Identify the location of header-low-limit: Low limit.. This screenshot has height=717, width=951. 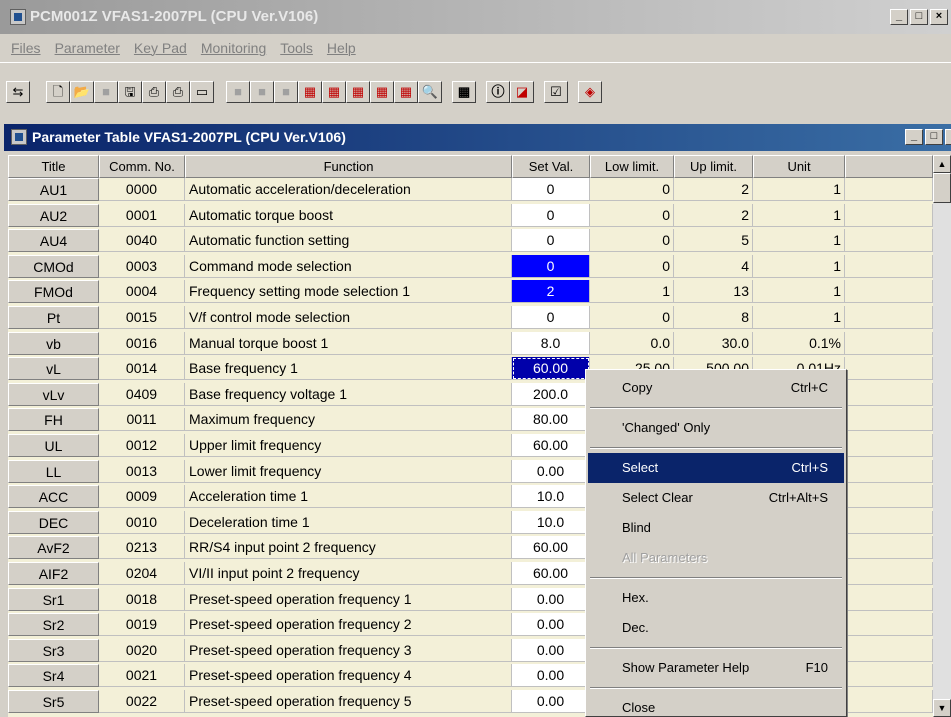
(632, 166).